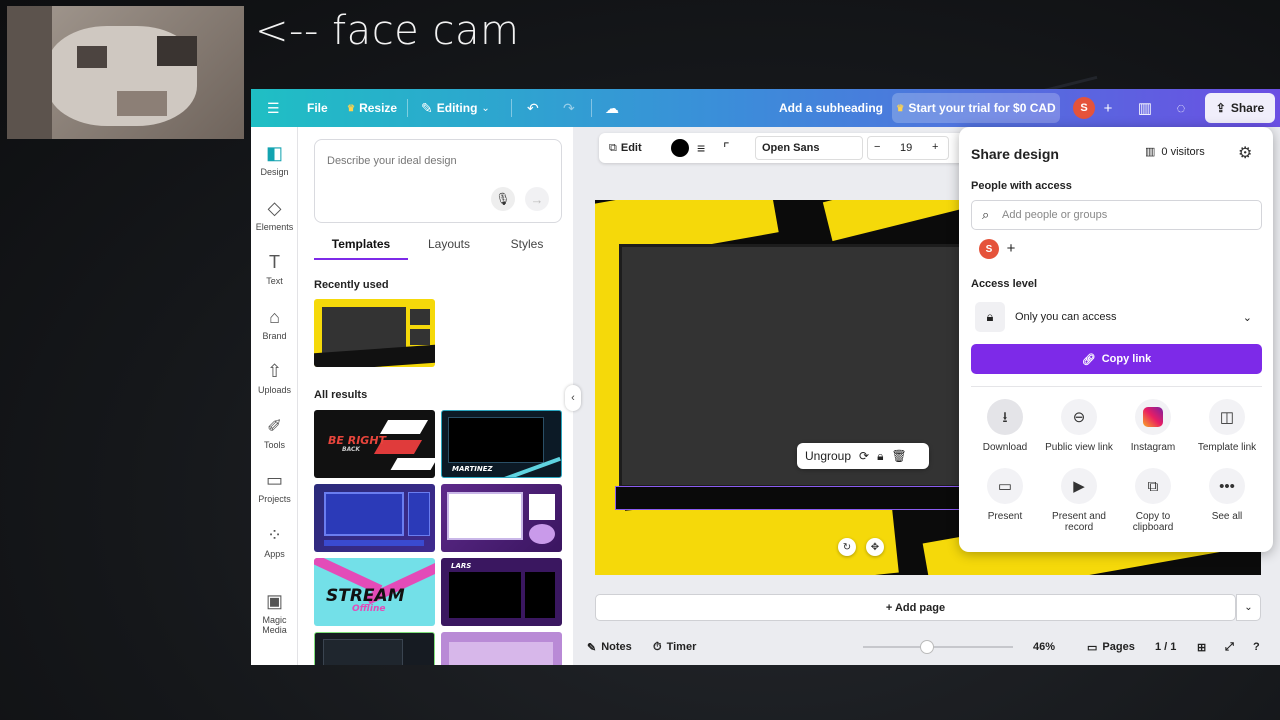  Describe the element at coordinates (915, 607) in the screenshot. I see `add-page-button: + Add page` at that location.